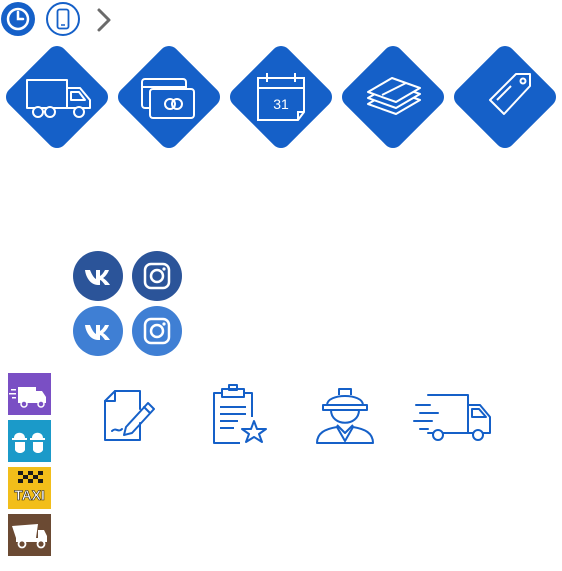 The height and width of the screenshot is (571, 562). Describe the element at coordinates (105, 20) in the screenshot. I see `chevron-right-icon` at that location.